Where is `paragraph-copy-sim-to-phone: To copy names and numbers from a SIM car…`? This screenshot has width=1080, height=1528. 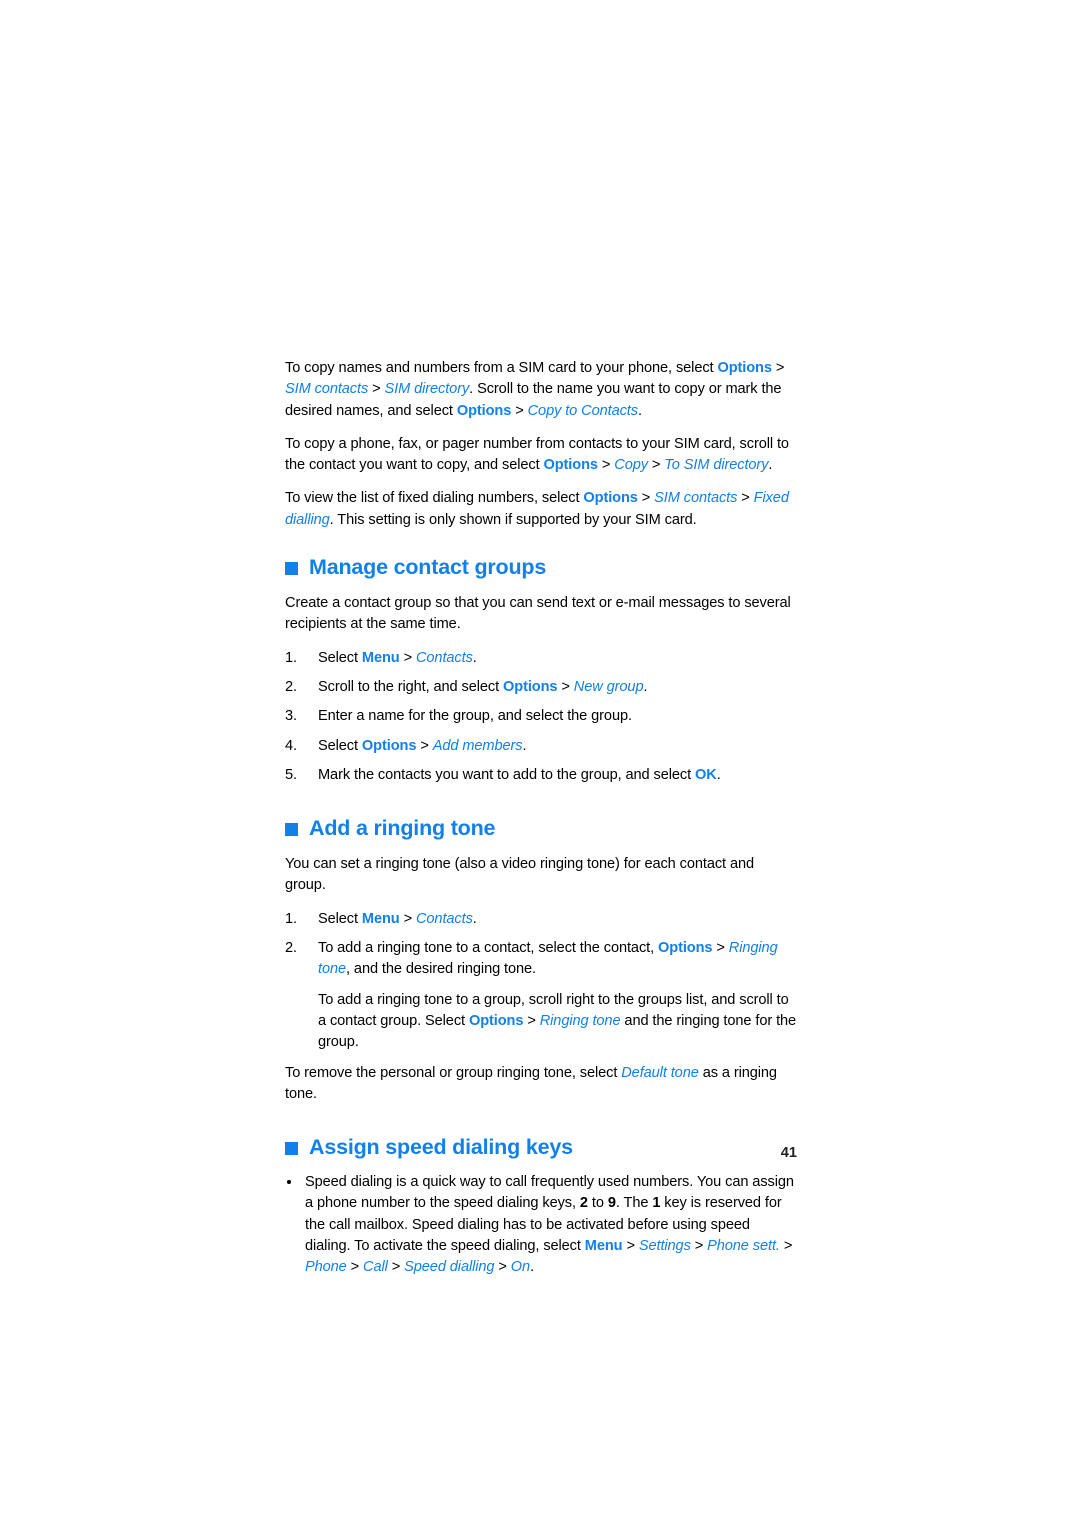 paragraph-copy-sim-to-phone: To copy names and numbers from a SIM car… is located at coordinates (541, 390).